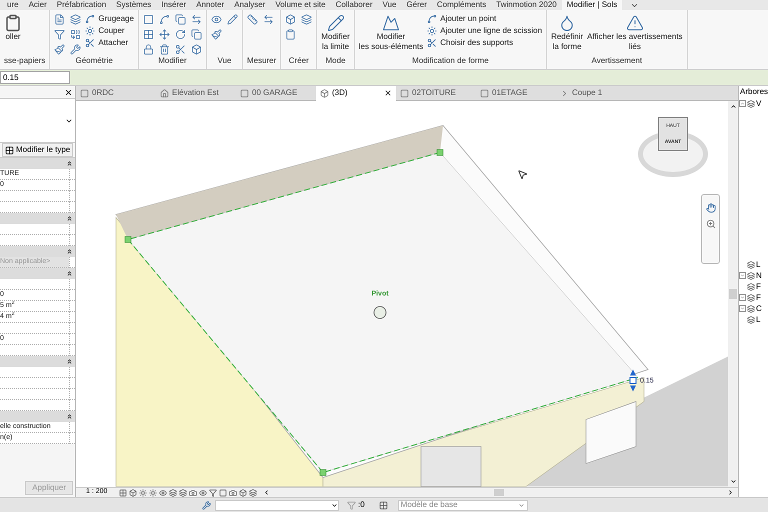 This screenshot has width=768, height=512. What do you see at coordinates (180, 49) in the screenshot?
I see `trim-icon` at bounding box center [180, 49].